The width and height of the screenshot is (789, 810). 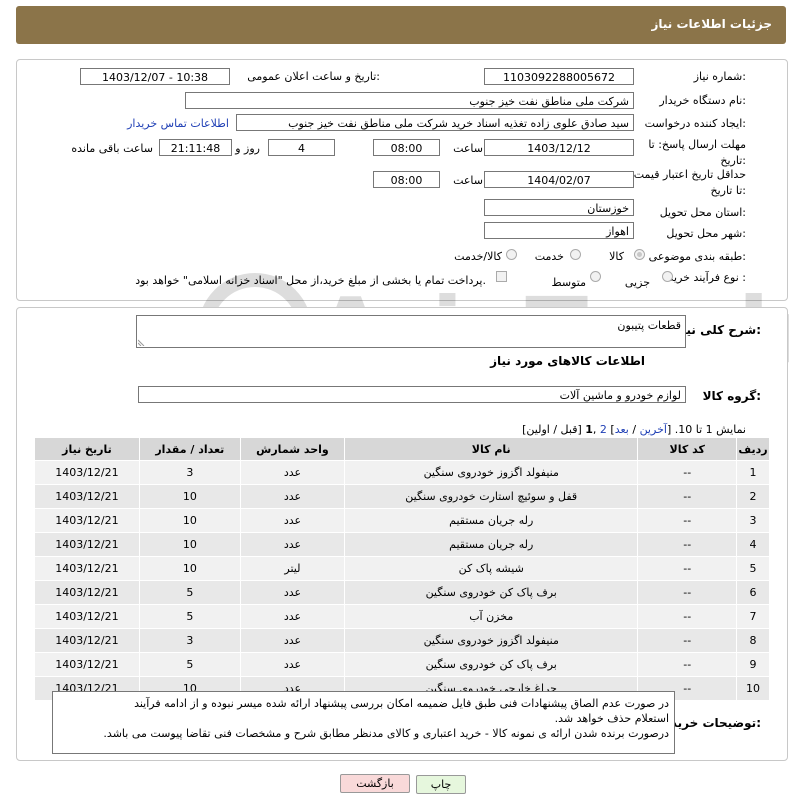 I want to click on summary-label: شرح کلی نیاز:, so click(x=718, y=330).